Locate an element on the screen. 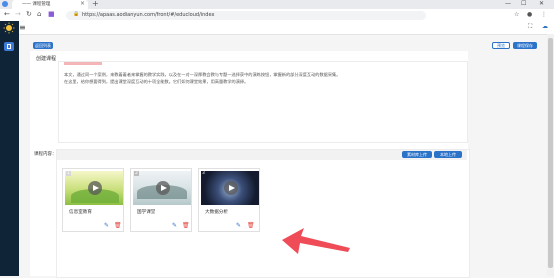 The width and height of the screenshot is (554, 278). card-number: 3 is located at coordinates (203, 173).